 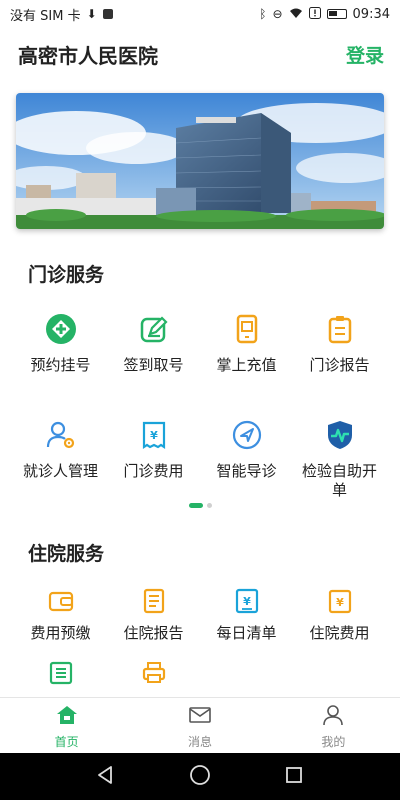 I want to click on outpatient-fee-button: ¥ 门诊费用, so click(x=153, y=459).